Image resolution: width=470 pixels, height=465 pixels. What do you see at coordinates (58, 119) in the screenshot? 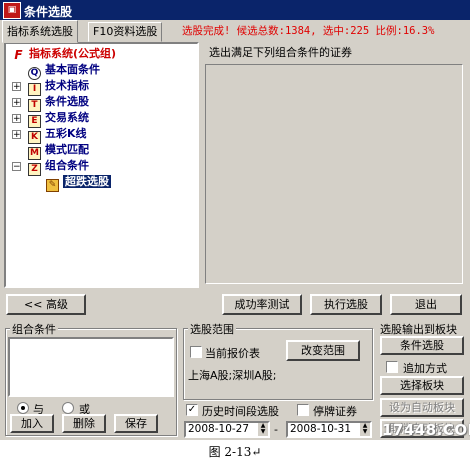
I see `tree-node-trading-system: E 交易系统` at bounding box center [58, 119].